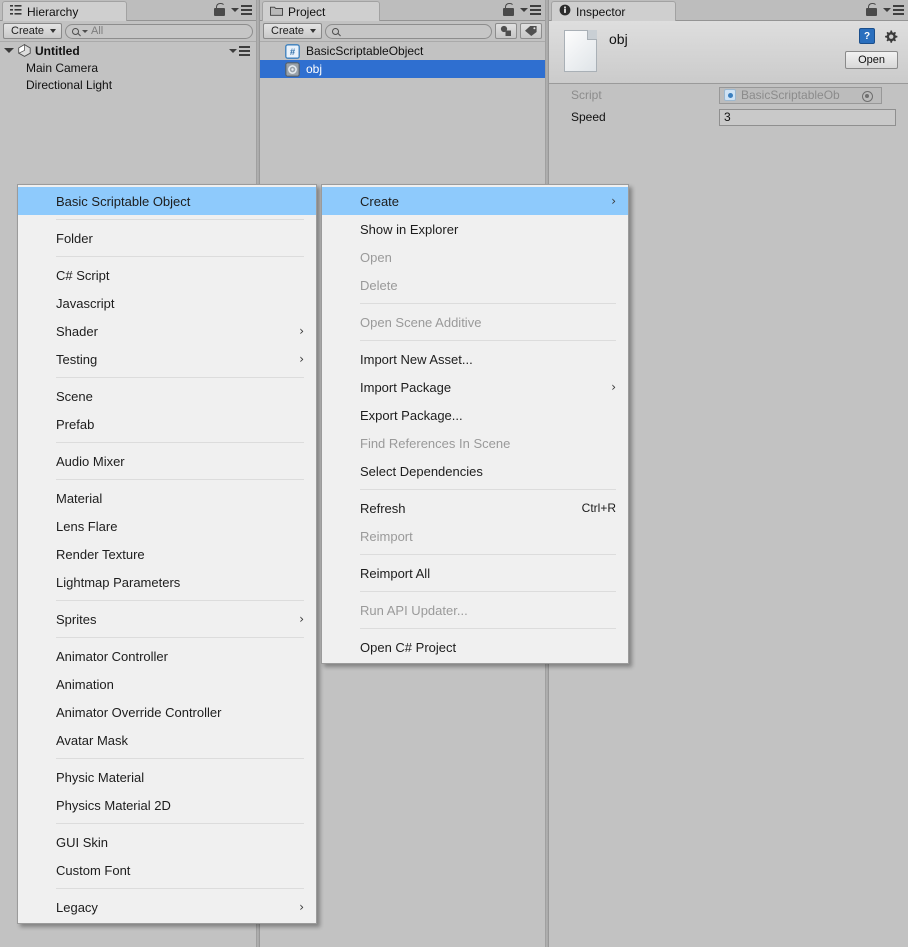 The height and width of the screenshot is (947, 908). What do you see at coordinates (167, 907) in the screenshot?
I see `create-menu-item-legacy: Legacy ›` at bounding box center [167, 907].